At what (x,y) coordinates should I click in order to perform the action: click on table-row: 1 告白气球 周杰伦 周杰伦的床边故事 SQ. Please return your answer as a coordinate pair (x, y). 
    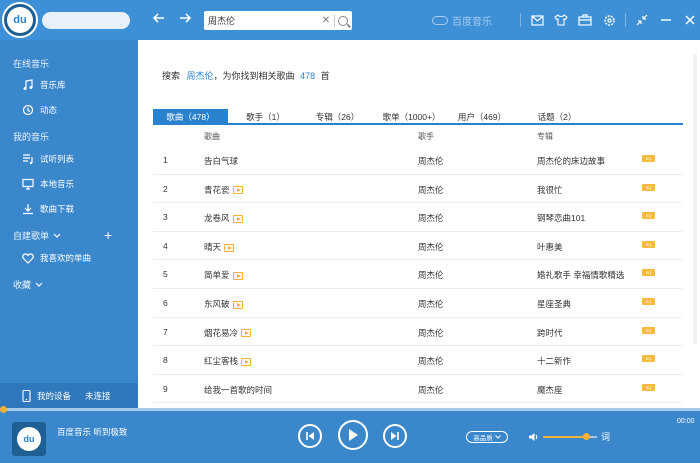
    Looking at the image, I should click on (418, 160).